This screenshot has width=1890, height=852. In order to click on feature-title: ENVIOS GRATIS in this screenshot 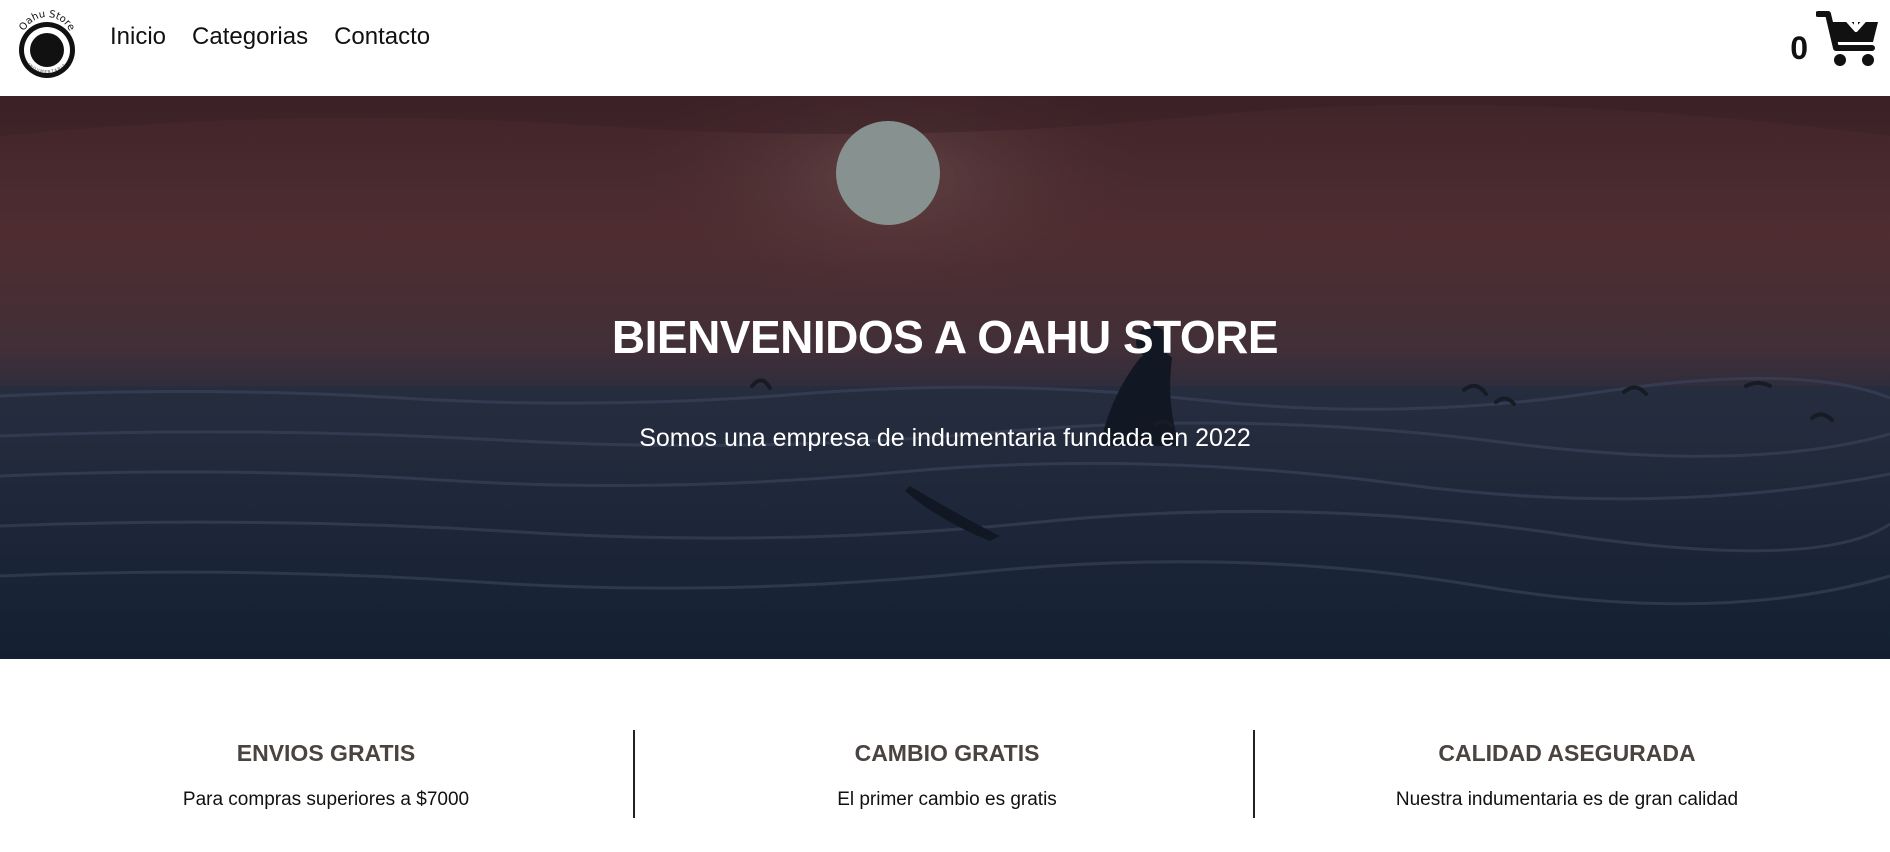, I will do `click(326, 753)`.